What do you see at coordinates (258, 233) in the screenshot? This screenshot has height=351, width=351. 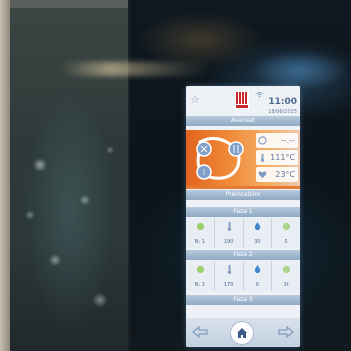 I see `phase-1-humidity: 30` at bounding box center [258, 233].